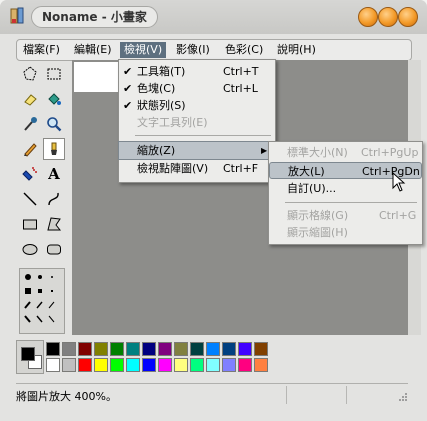 This screenshot has height=421, width=427. I want to click on view-bitmap-item: 檢視點陣圖(V) Ctrl+F, so click(197, 168).